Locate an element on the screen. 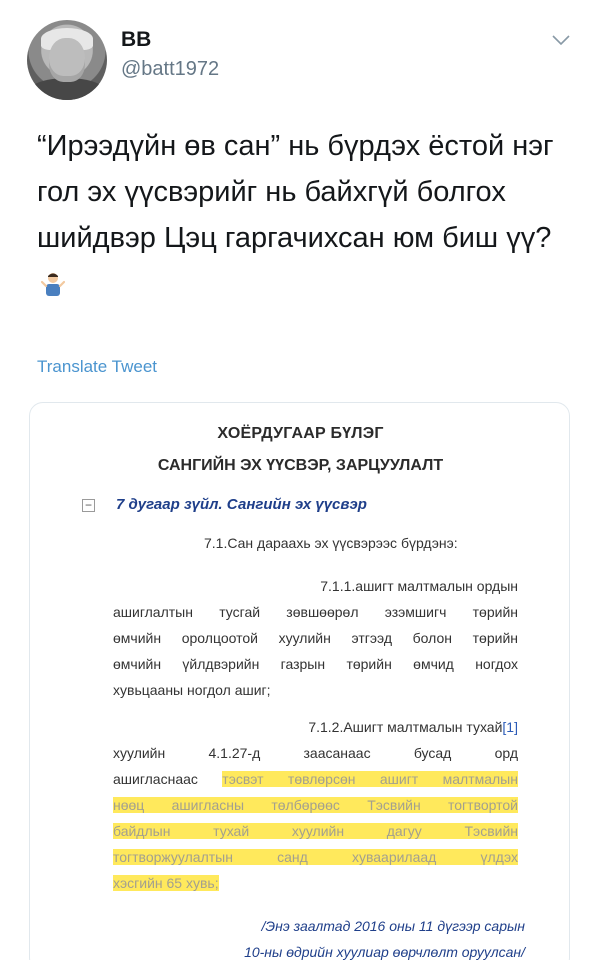  translate-tweet-link: Translate Tweet is located at coordinates (97, 367).